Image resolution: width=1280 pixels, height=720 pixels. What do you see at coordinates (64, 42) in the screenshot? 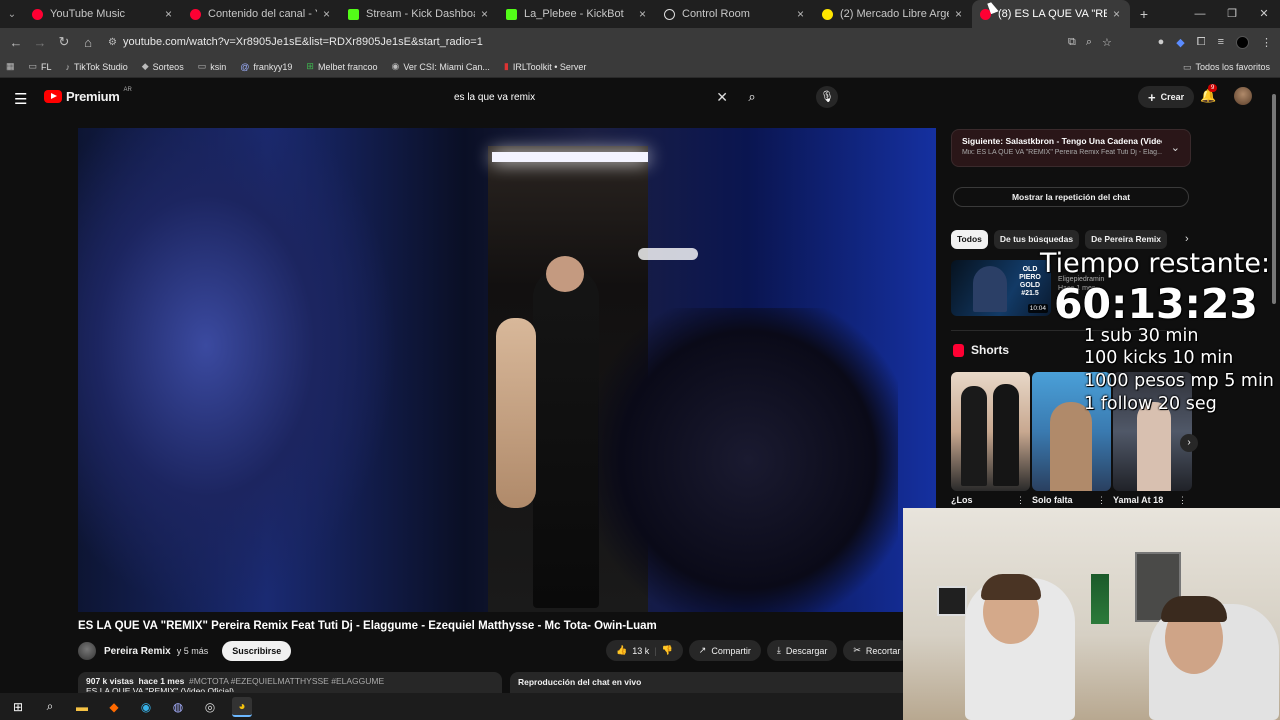
I see `reload-icon: ↻` at bounding box center [64, 42].